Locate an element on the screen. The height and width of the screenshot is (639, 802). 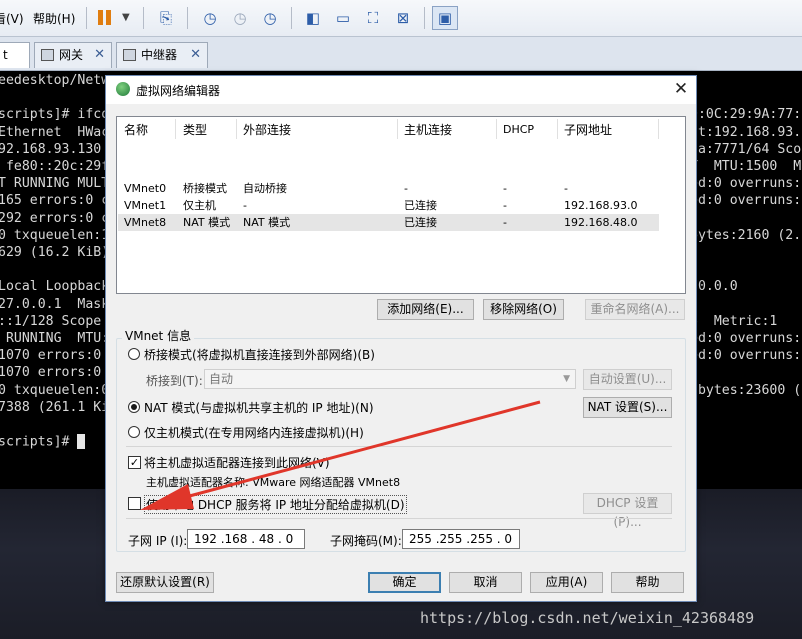
watermark-text: https://blog.csdn.net/weixin_42368489 is located at coordinates (587, 618).